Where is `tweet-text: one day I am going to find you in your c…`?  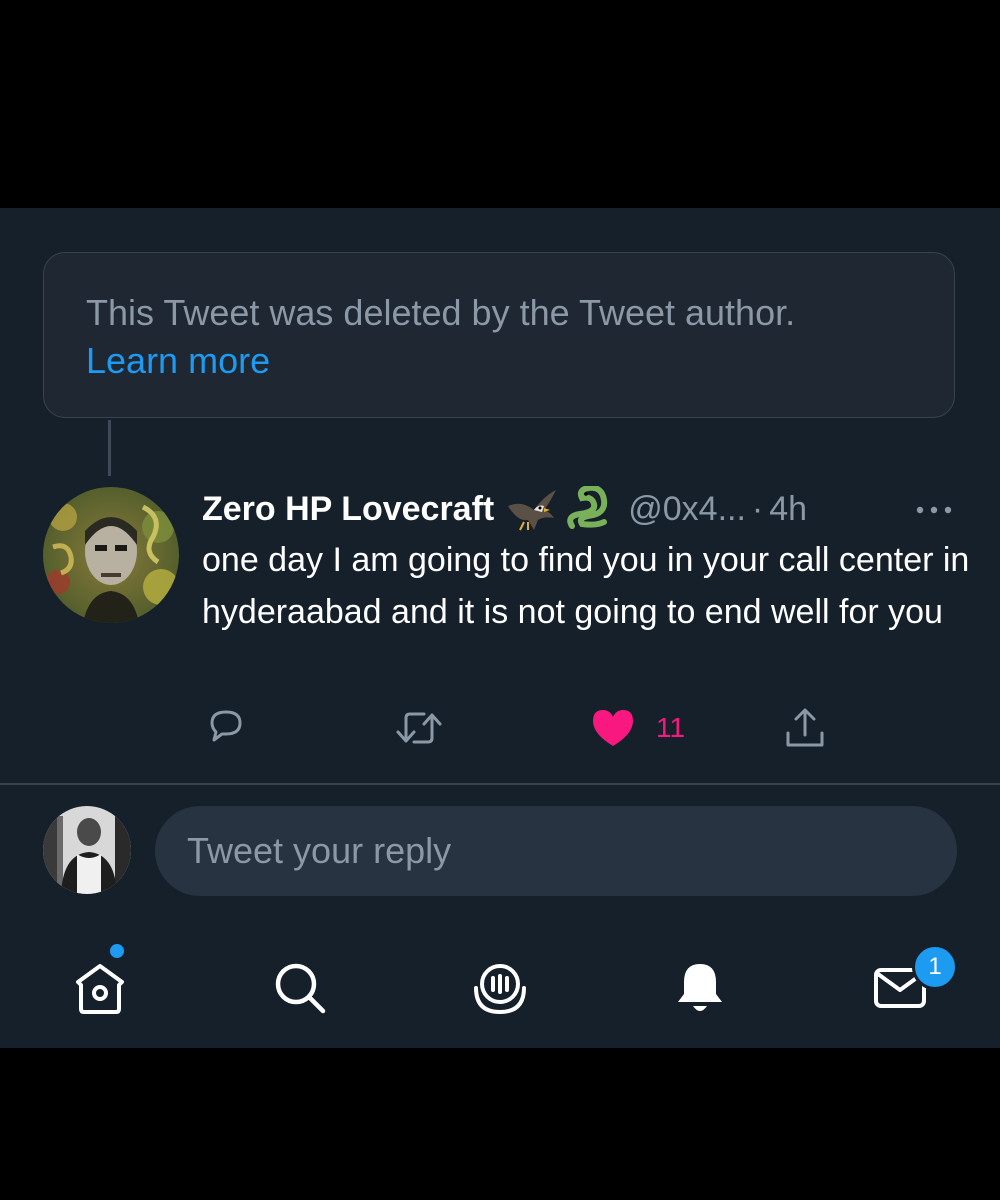 tweet-text: one day I am going to find you in your c… is located at coordinates (586, 586).